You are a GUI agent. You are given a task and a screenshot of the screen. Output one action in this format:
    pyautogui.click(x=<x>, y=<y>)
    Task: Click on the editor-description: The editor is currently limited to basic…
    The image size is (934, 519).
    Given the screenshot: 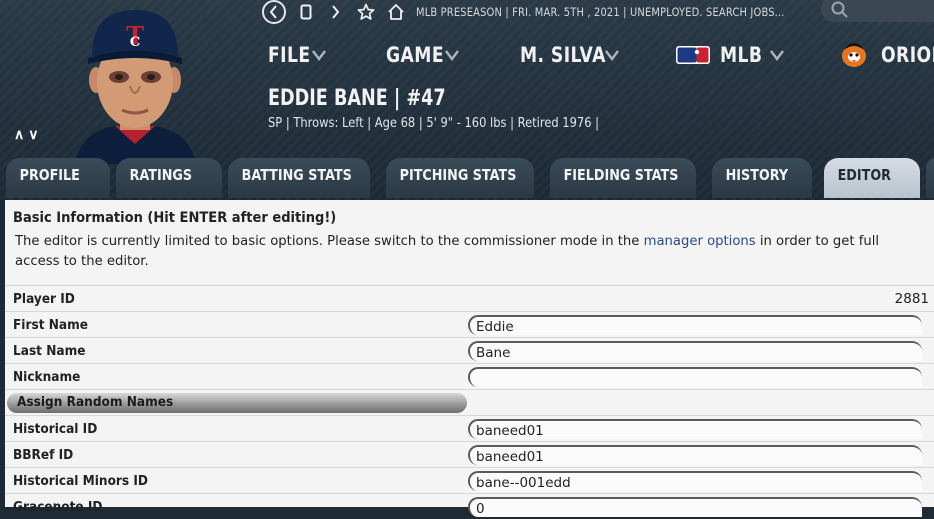 What is the action you would take?
    pyautogui.click(x=467, y=252)
    